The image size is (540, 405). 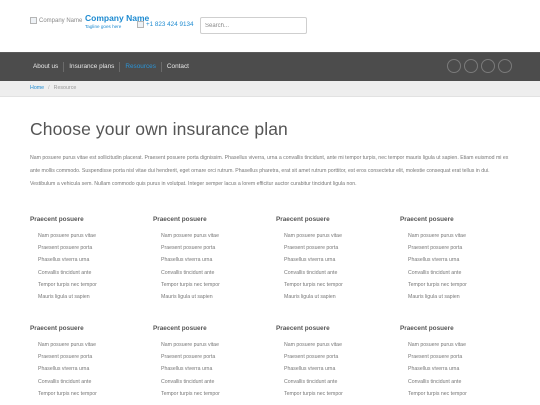 What do you see at coordinates (479, 66) in the screenshot?
I see `social-links` at bounding box center [479, 66].